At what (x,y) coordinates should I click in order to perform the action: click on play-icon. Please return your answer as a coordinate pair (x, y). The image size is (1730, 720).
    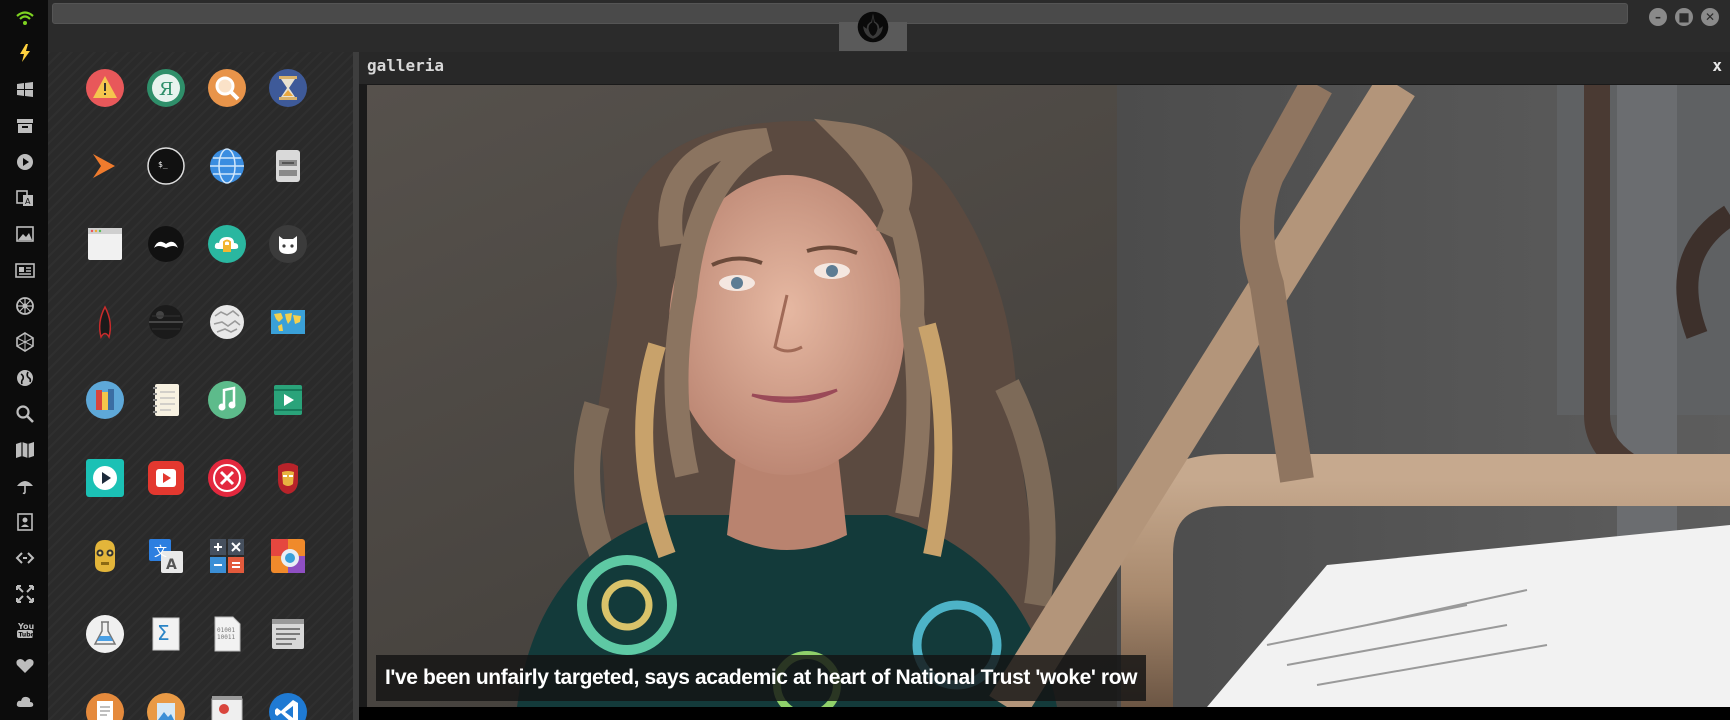
    Looking at the image, I should click on (25, 162).